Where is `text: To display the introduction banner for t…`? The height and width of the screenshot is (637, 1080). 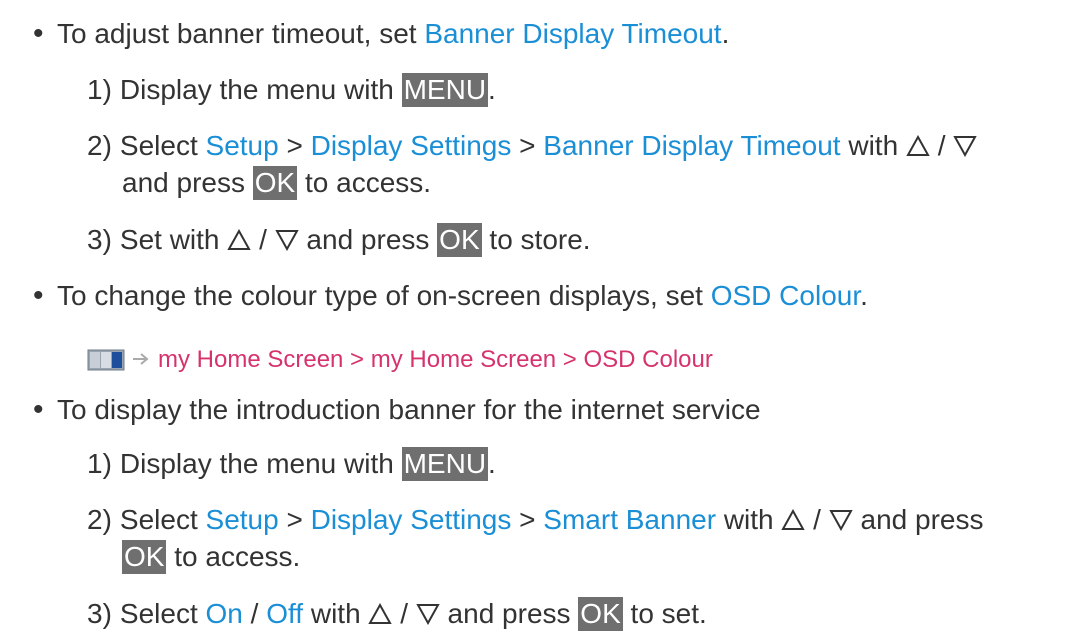
text: To display the introduction banner for t… is located at coordinates (409, 409).